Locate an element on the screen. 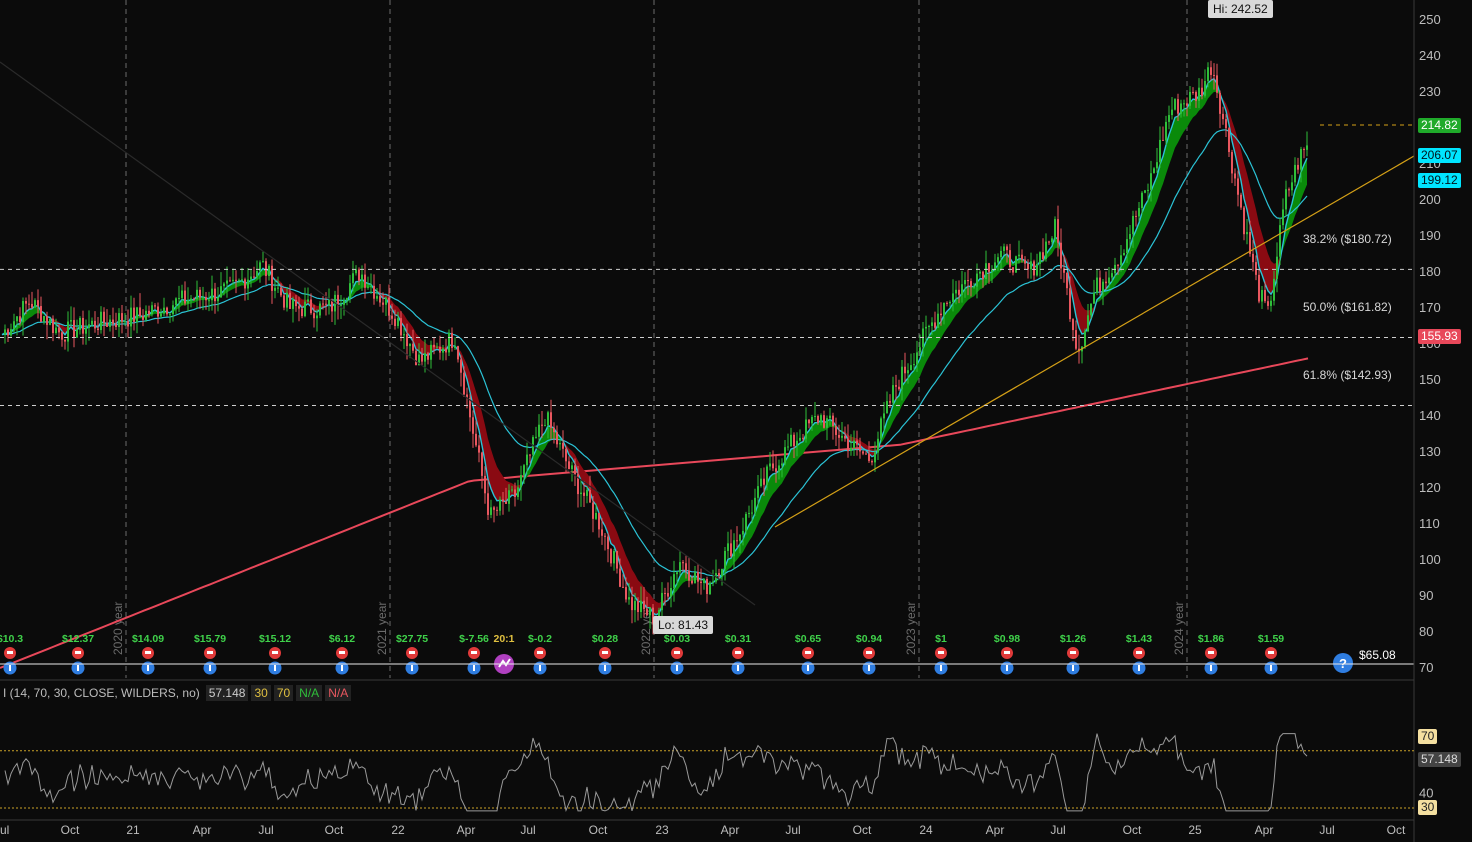  price-tick: 90 is located at coordinates (1426, 595).